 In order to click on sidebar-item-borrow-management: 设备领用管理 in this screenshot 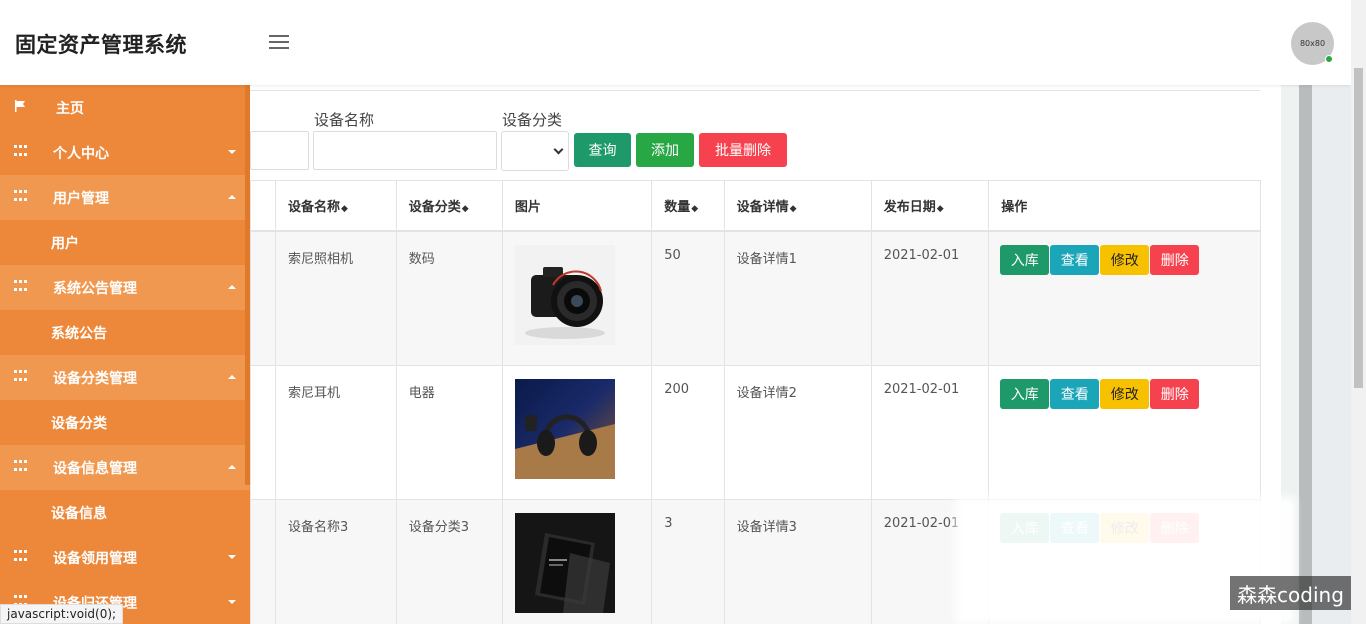, I will do `click(125, 557)`.